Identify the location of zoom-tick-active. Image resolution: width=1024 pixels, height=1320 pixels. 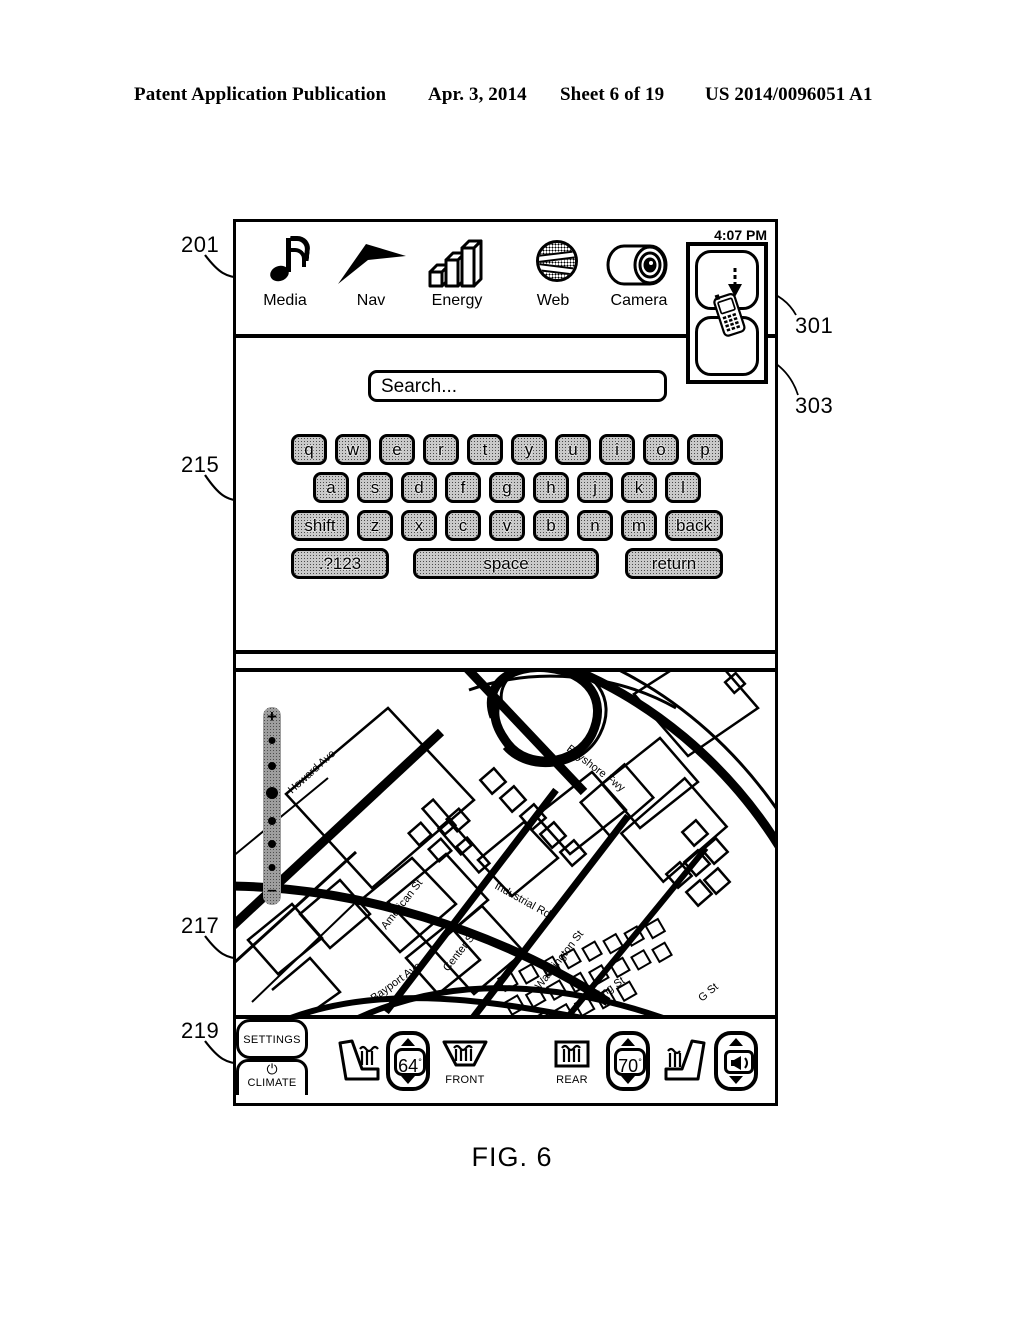
(272, 793).